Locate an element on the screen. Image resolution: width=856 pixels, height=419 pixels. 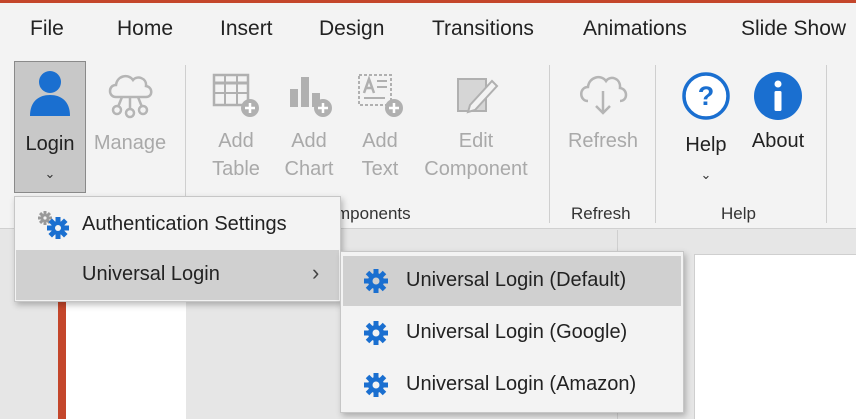
login-button: Login ⌄ is located at coordinates (50, 127).